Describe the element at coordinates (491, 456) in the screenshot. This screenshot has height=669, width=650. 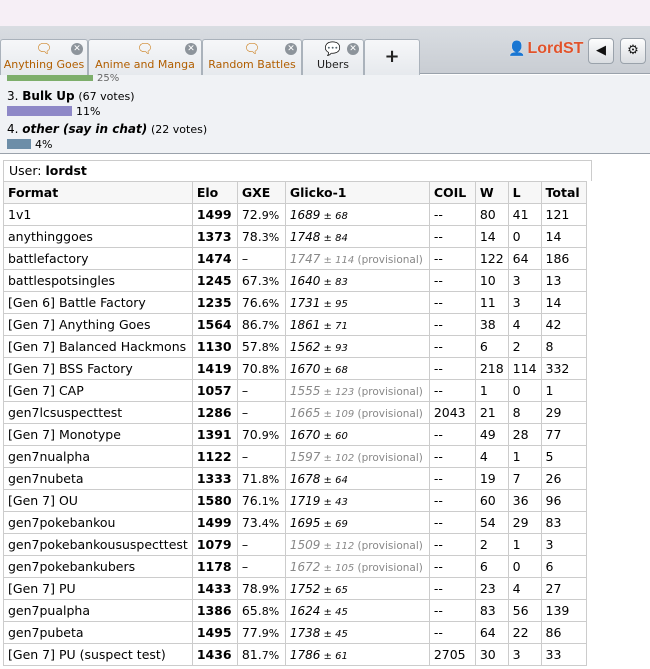
I see `wins-cell: 4` at that location.